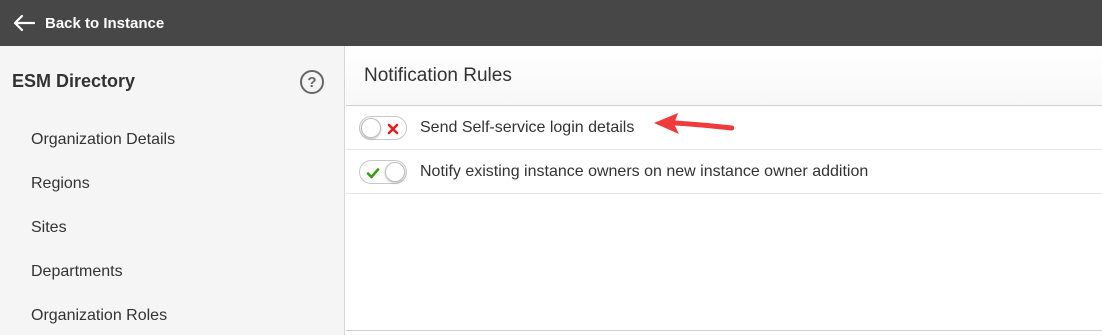 The image size is (1102, 335). What do you see at coordinates (527, 127) in the screenshot?
I see `rule-label: Send Self-service login details` at bounding box center [527, 127].